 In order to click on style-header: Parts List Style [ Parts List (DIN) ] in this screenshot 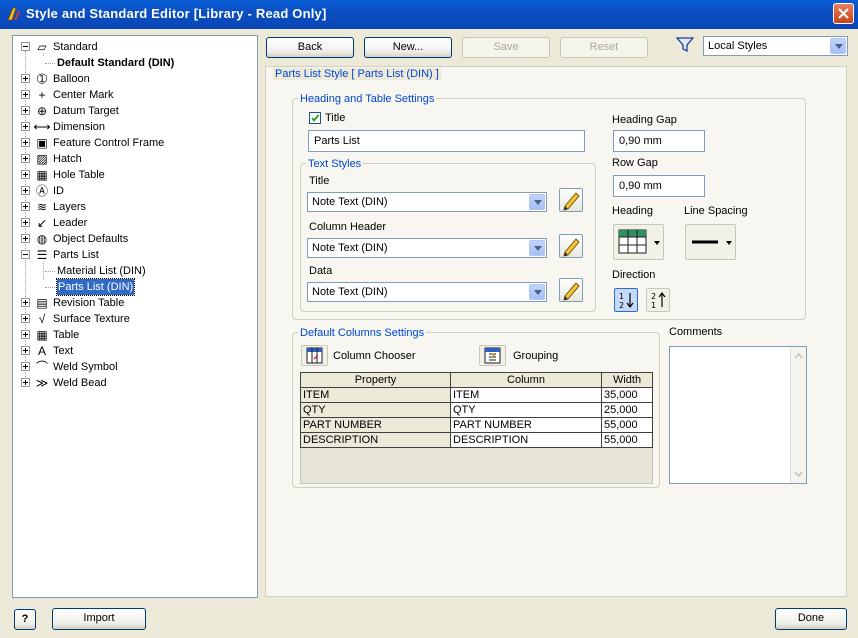, I will do `click(357, 74)`.